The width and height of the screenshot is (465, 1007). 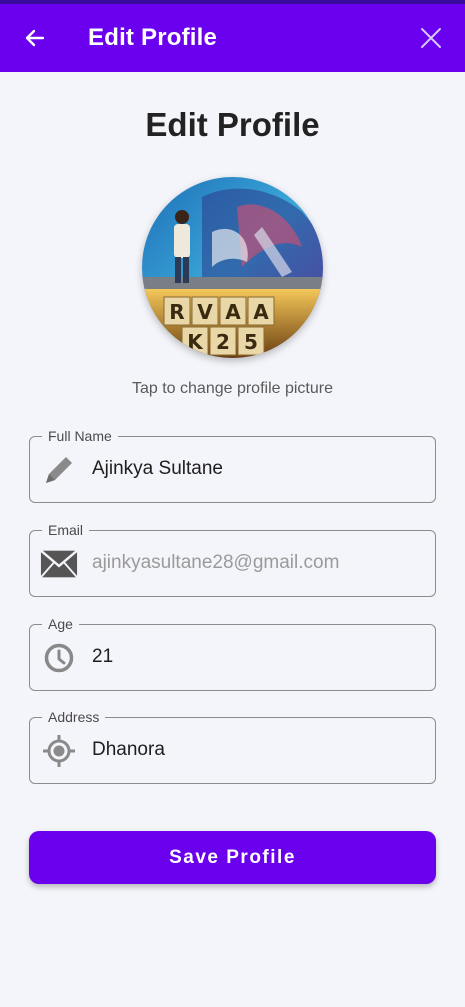 I want to click on envelope-icon, so click(x=59, y=564).